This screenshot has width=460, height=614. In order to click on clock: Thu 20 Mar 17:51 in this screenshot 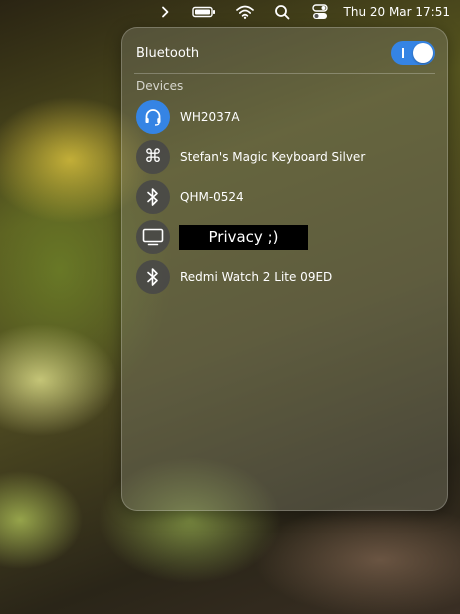, I will do `click(397, 12)`.